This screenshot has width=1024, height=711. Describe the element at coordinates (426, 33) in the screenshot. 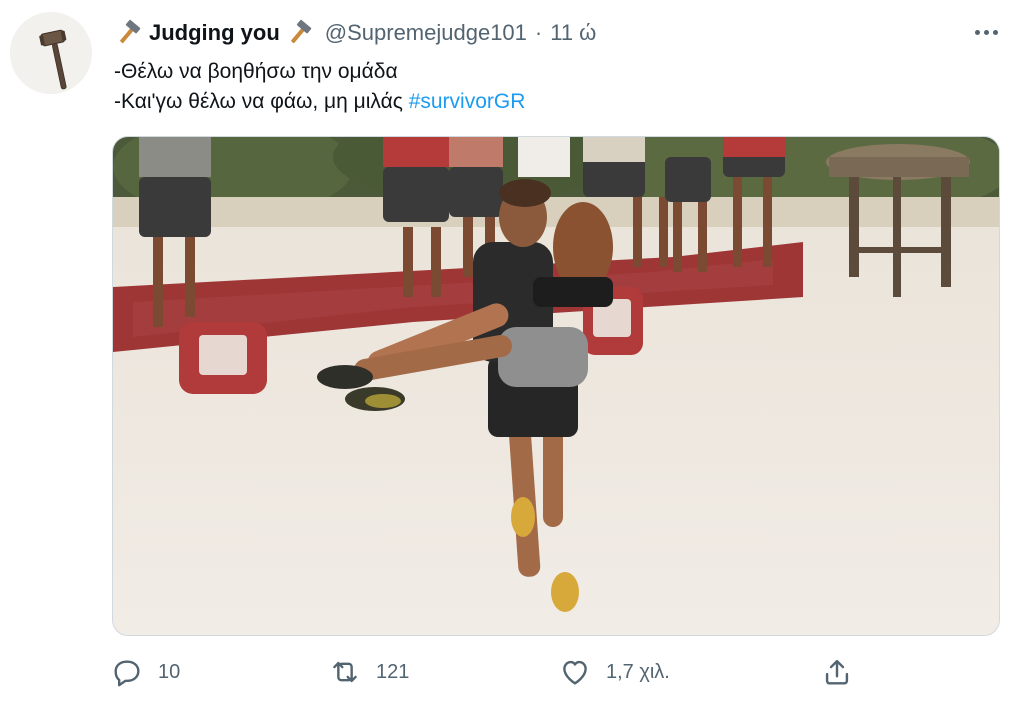

I see `user-handle: @Supremejudge101` at that location.